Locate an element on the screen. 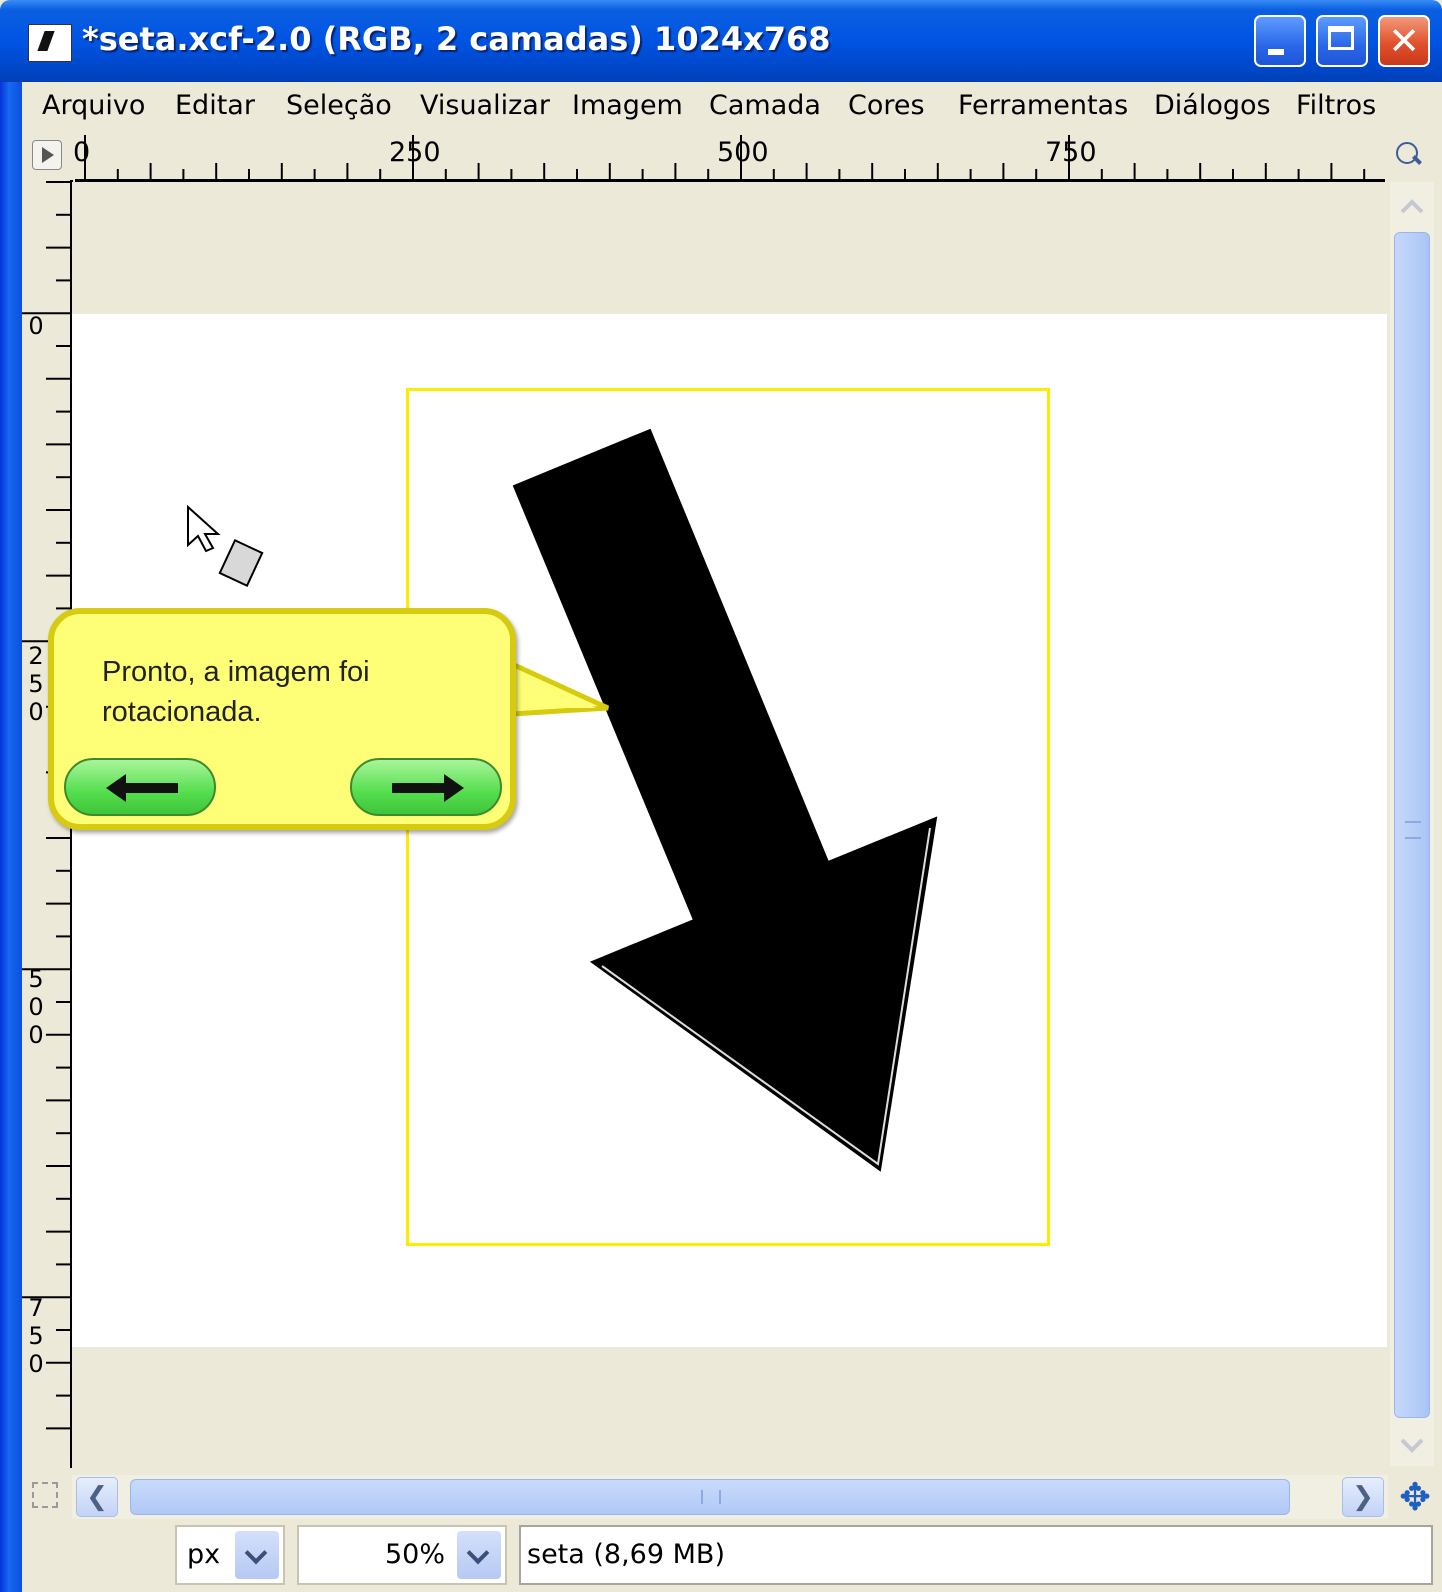  menu-selecao: Seleção is located at coordinates (339, 105).